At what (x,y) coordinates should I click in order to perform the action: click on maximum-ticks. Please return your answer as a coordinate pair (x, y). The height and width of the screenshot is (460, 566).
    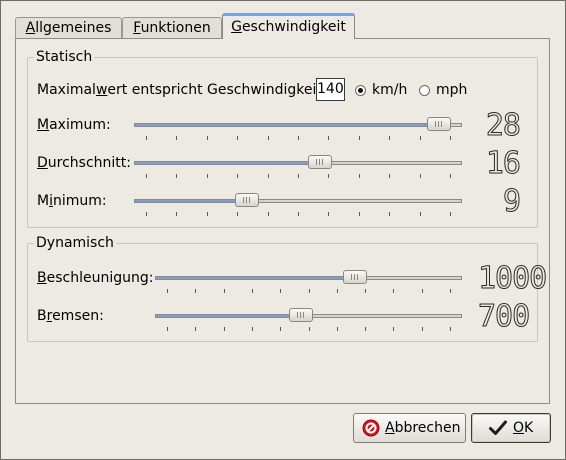
    Looking at the image, I should click on (298, 138).